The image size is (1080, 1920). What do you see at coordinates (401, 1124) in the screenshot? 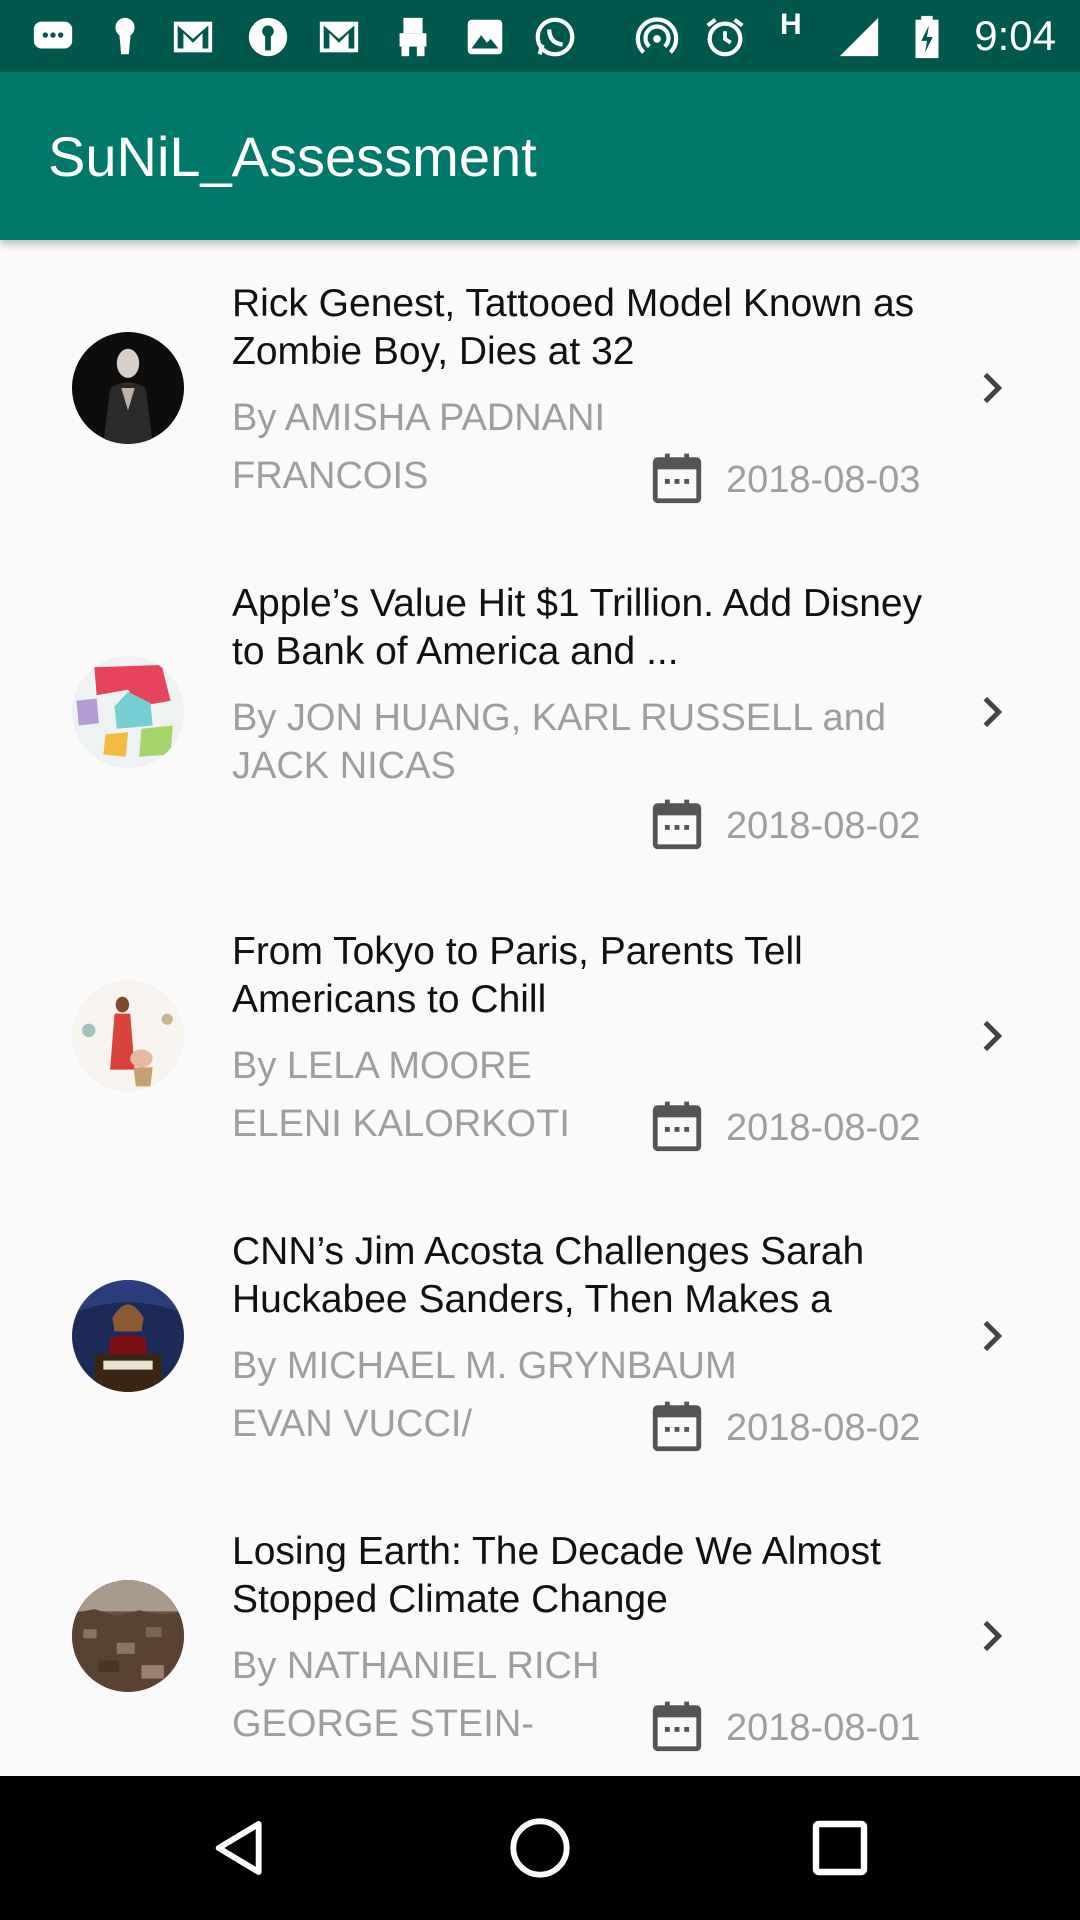
I see `article-credit: ELENI KALORKOTI` at bounding box center [401, 1124].